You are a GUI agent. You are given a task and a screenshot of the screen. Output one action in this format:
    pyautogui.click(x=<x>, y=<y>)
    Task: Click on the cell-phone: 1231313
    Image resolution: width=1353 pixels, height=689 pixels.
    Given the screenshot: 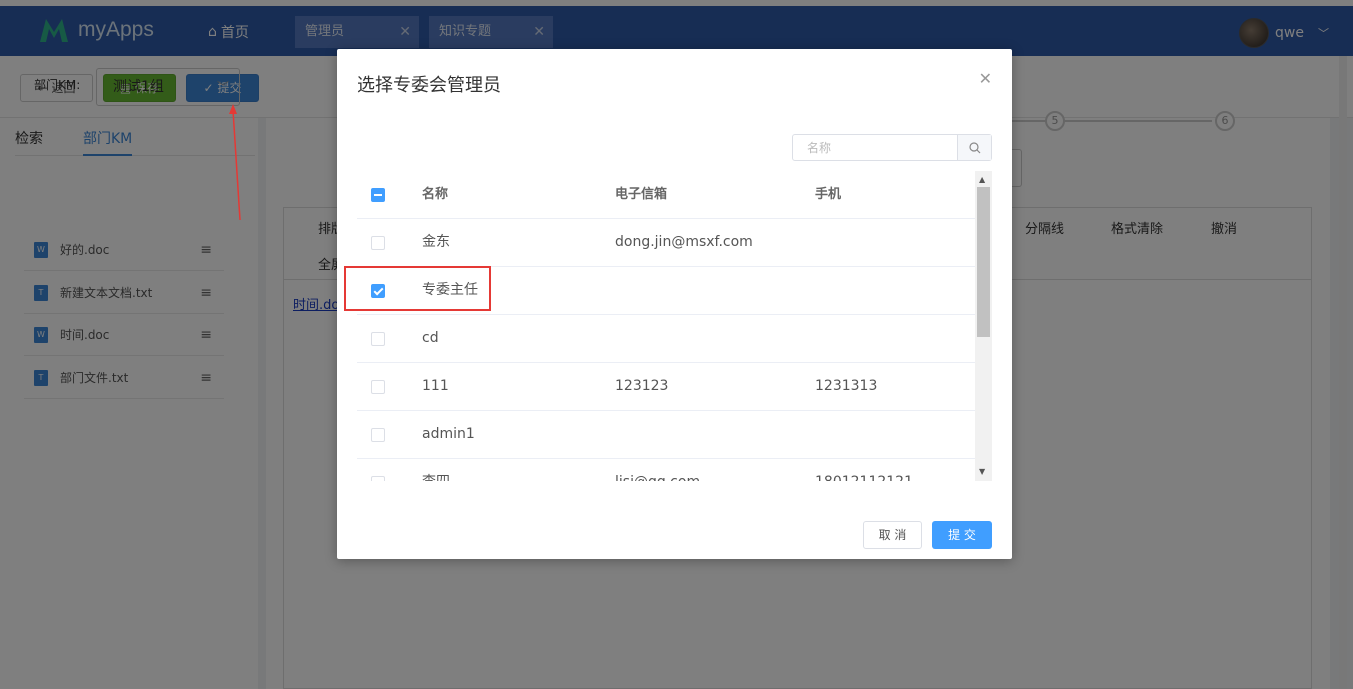 What is the action you would take?
    pyautogui.click(x=846, y=386)
    